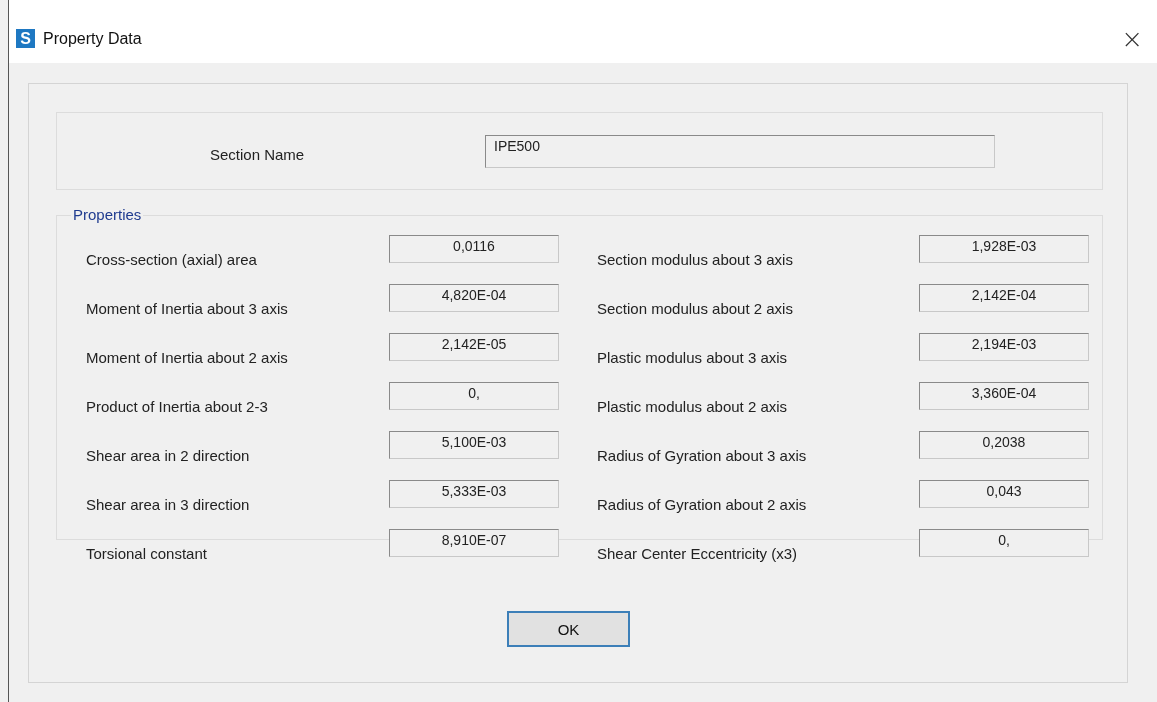 Image resolution: width=1157 pixels, height=702 pixels. Describe the element at coordinates (693, 358) in the screenshot. I see `property-label: Plastic modulus about 3 axis` at that location.